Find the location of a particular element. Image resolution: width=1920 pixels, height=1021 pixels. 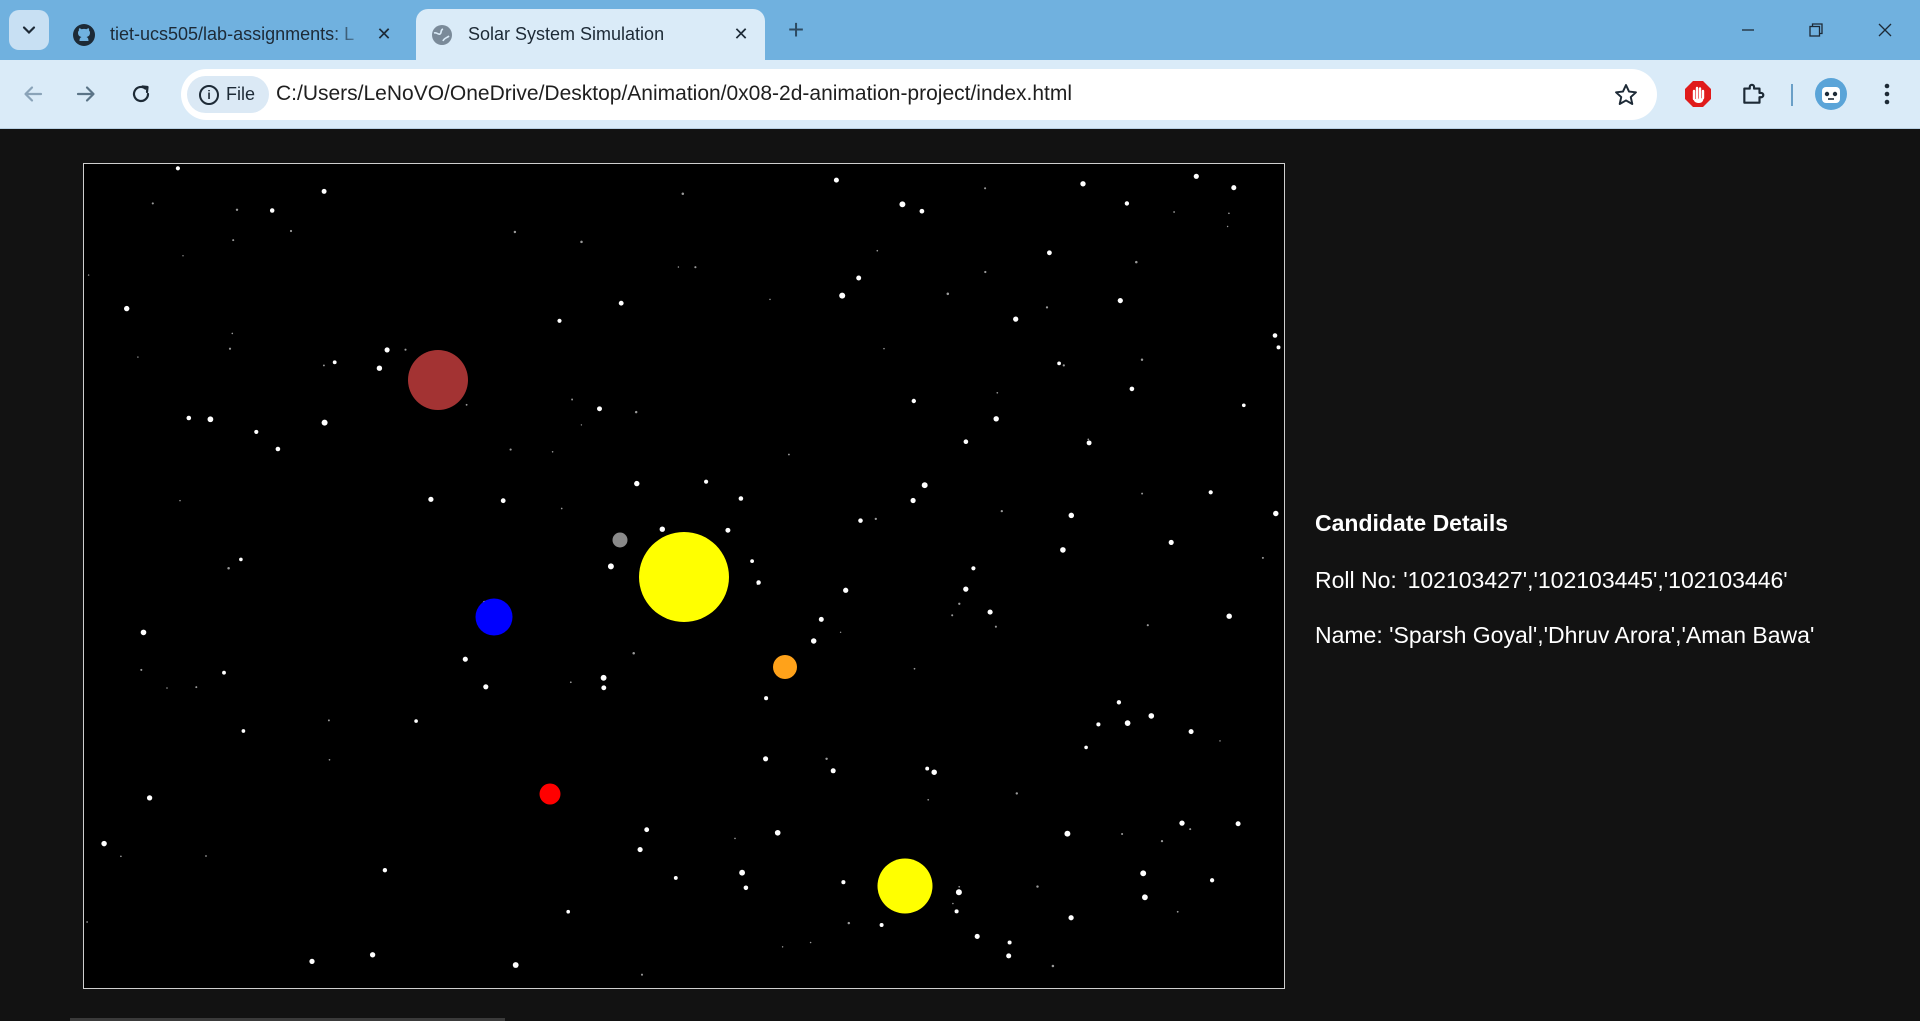

restore-button is located at coordinates (1816, 30).